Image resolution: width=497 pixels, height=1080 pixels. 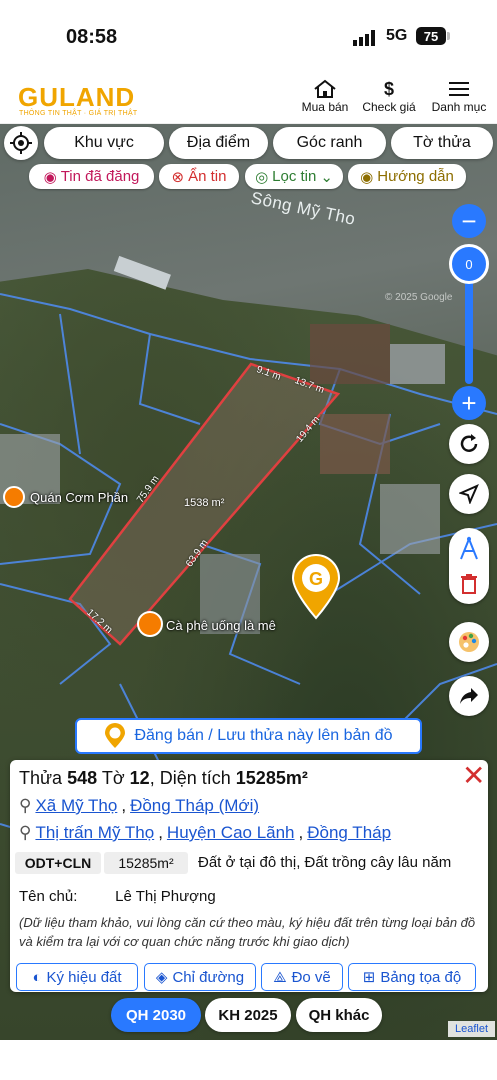 I want to click on coordinate-table-button: ⊞ Bảng tọa độ, so click(x=412, y=977).